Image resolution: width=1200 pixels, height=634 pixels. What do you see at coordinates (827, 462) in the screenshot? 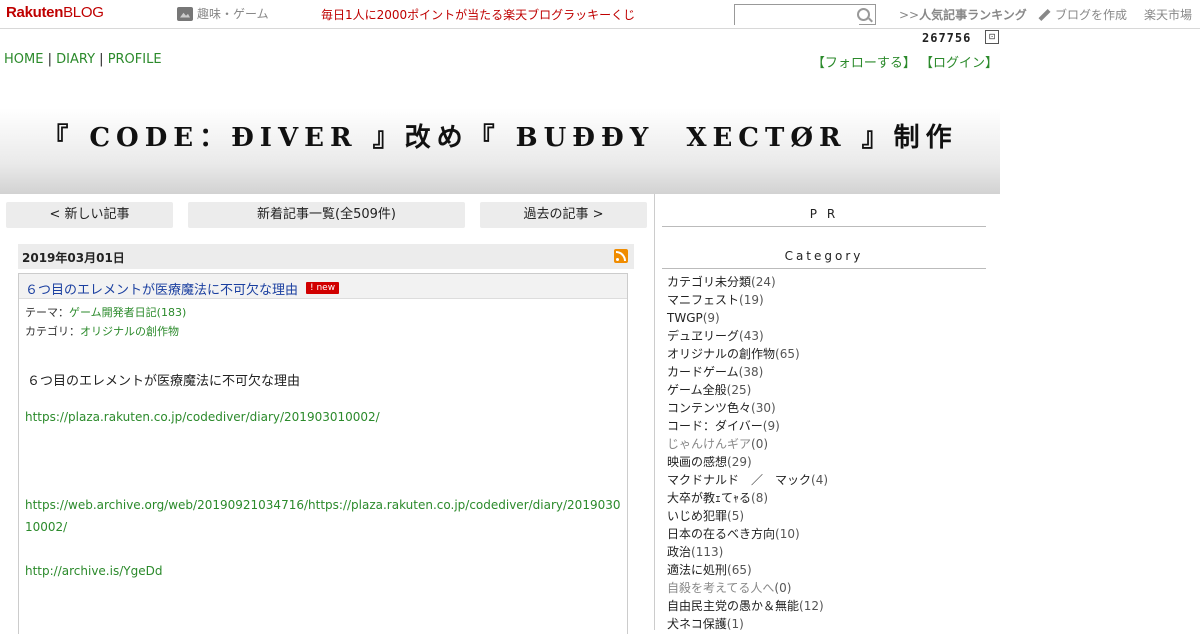
I see `category-item: 映画の感想(29)` at bounding box center [827, 462].